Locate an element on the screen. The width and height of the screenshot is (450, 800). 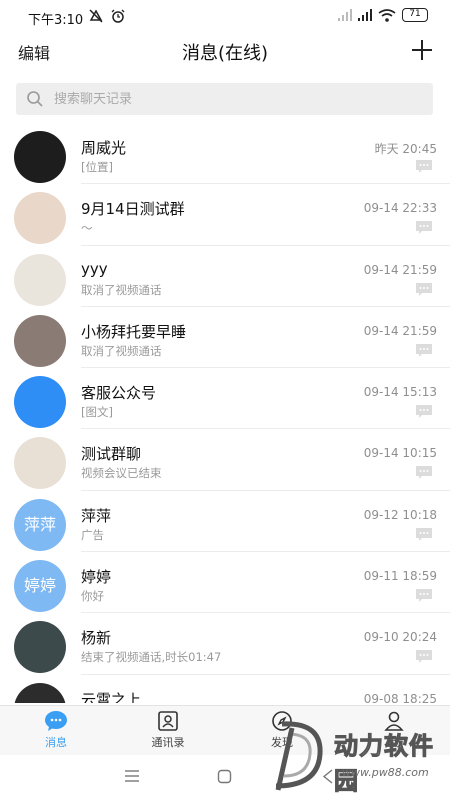
chat-row: 9月14日测试群 ～ 09-14 22:33 is located at coordinates (225, 215).